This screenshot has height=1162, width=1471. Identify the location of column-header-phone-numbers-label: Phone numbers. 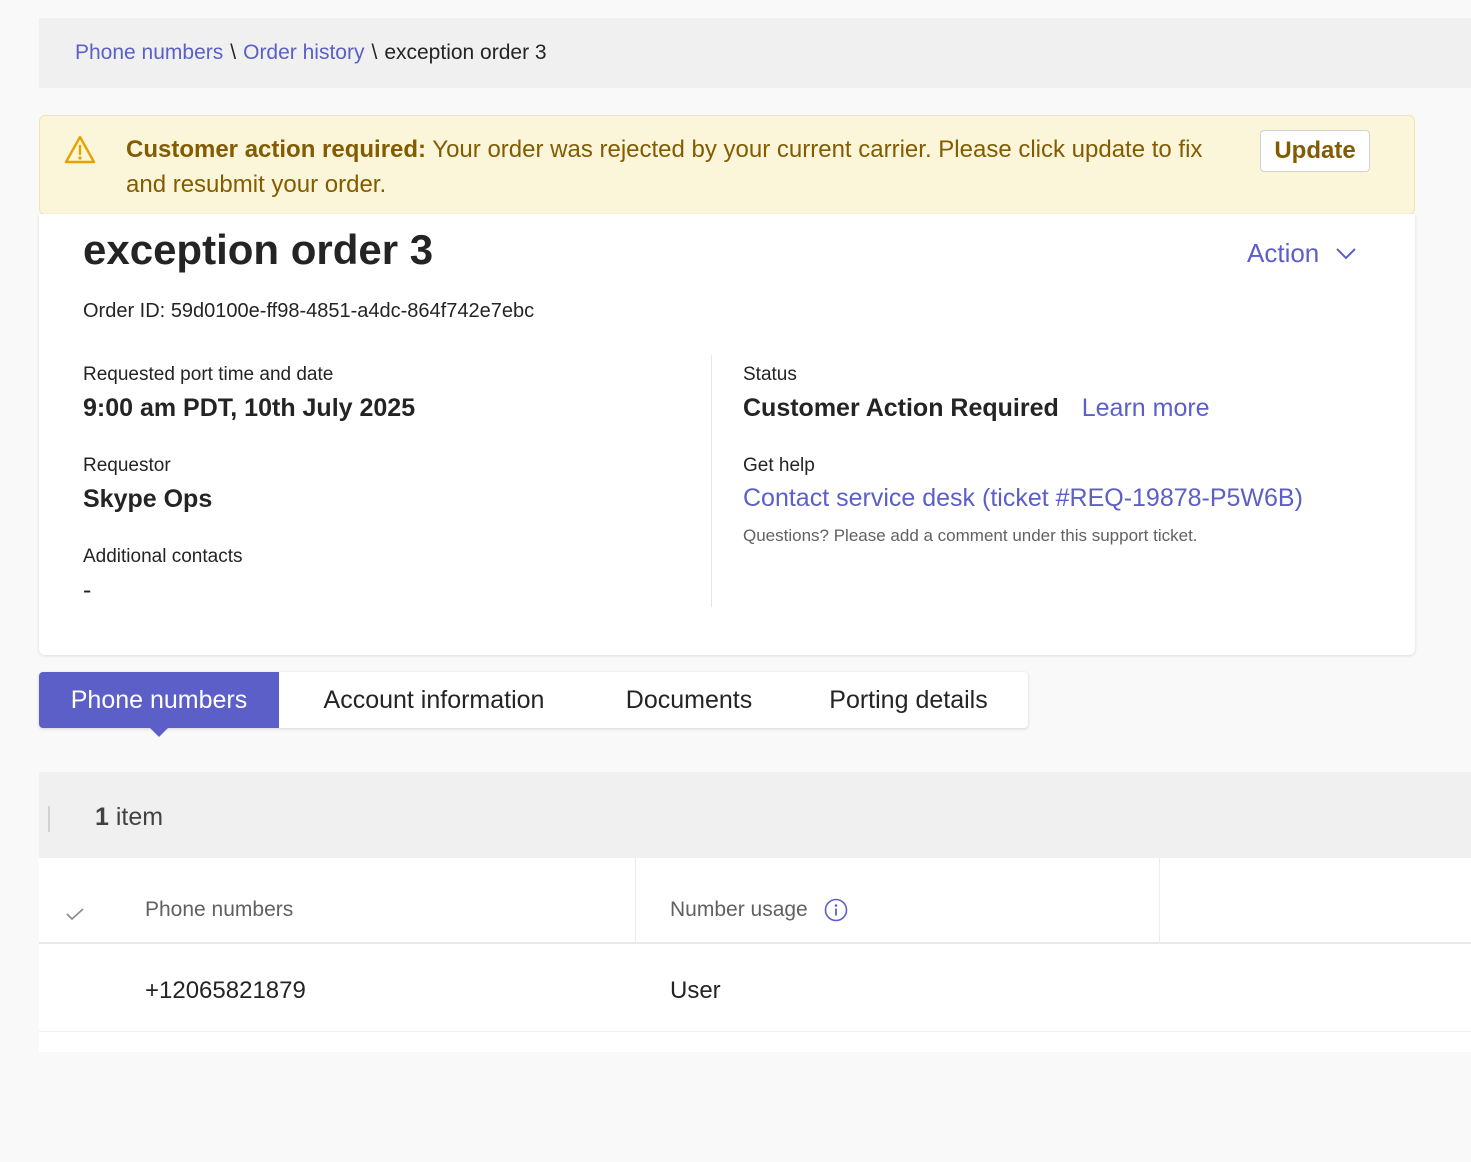
(219, 909).